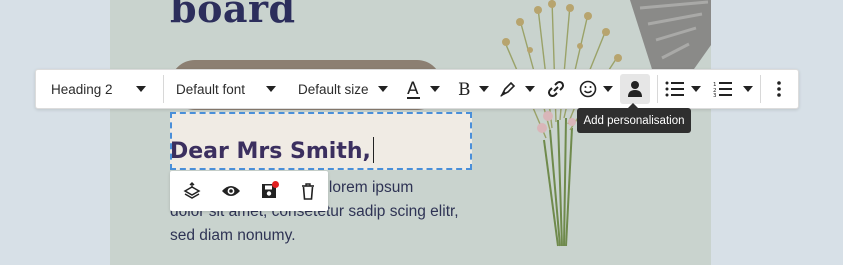 The height and width of the screenshot is (265, 843). Describe the element at coordinates (373, 150) in the screenshot. I see `text-cursor` at that location.